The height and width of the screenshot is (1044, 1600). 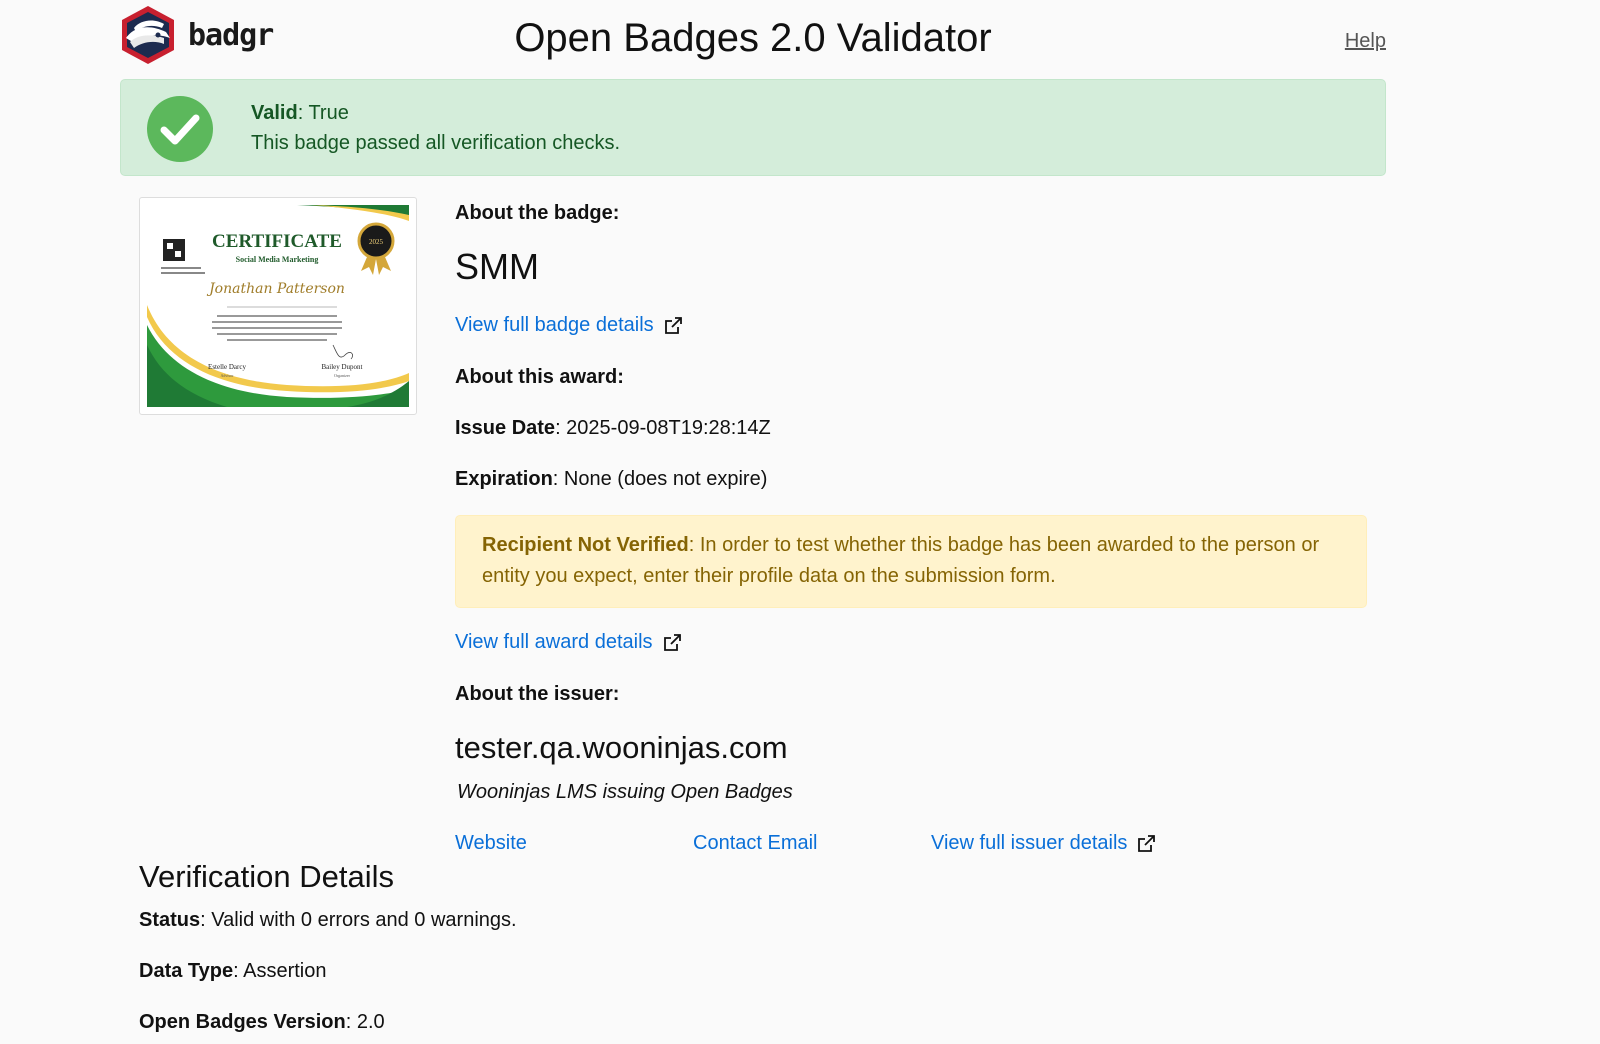 I want to click on header: badgr Open Badges 2.0 Validator Help, so click(x=753, y=40).